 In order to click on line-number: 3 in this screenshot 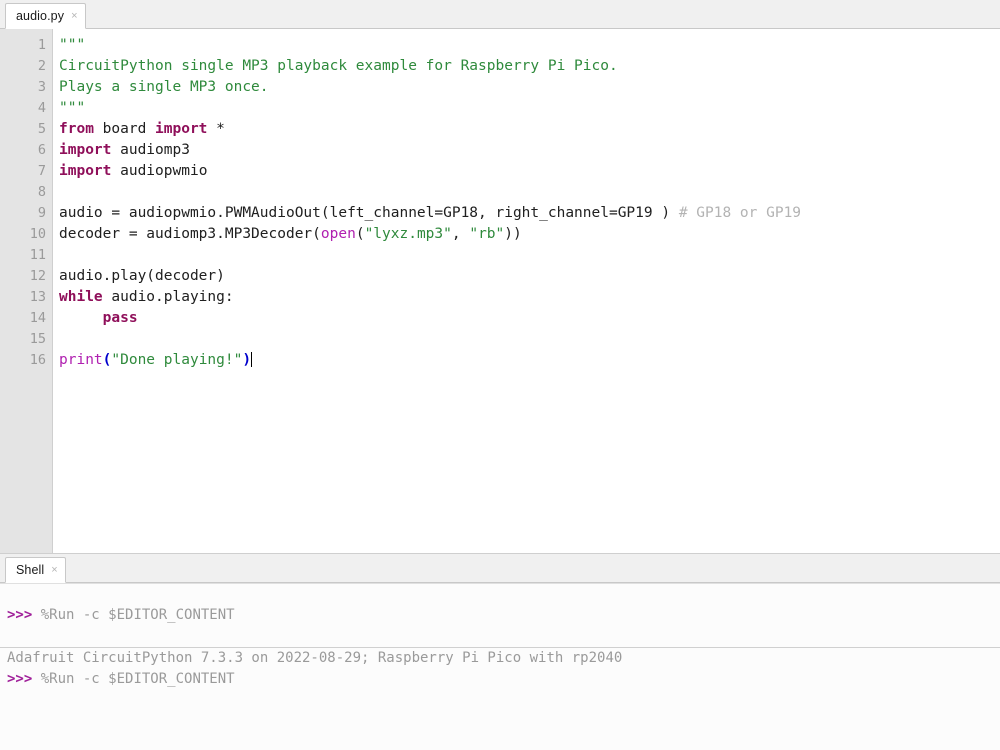, I will do `click(41, 87)`.